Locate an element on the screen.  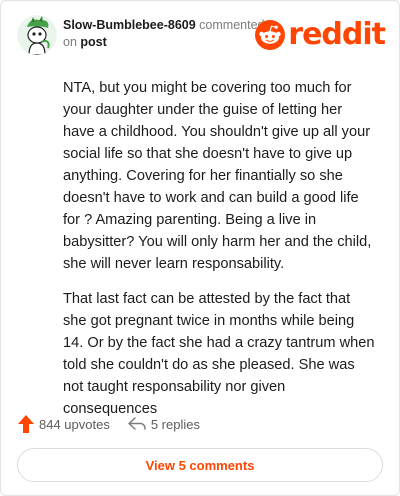
username-link: Slow-Bumblebee-8609 is located at coordinates (129, 25).